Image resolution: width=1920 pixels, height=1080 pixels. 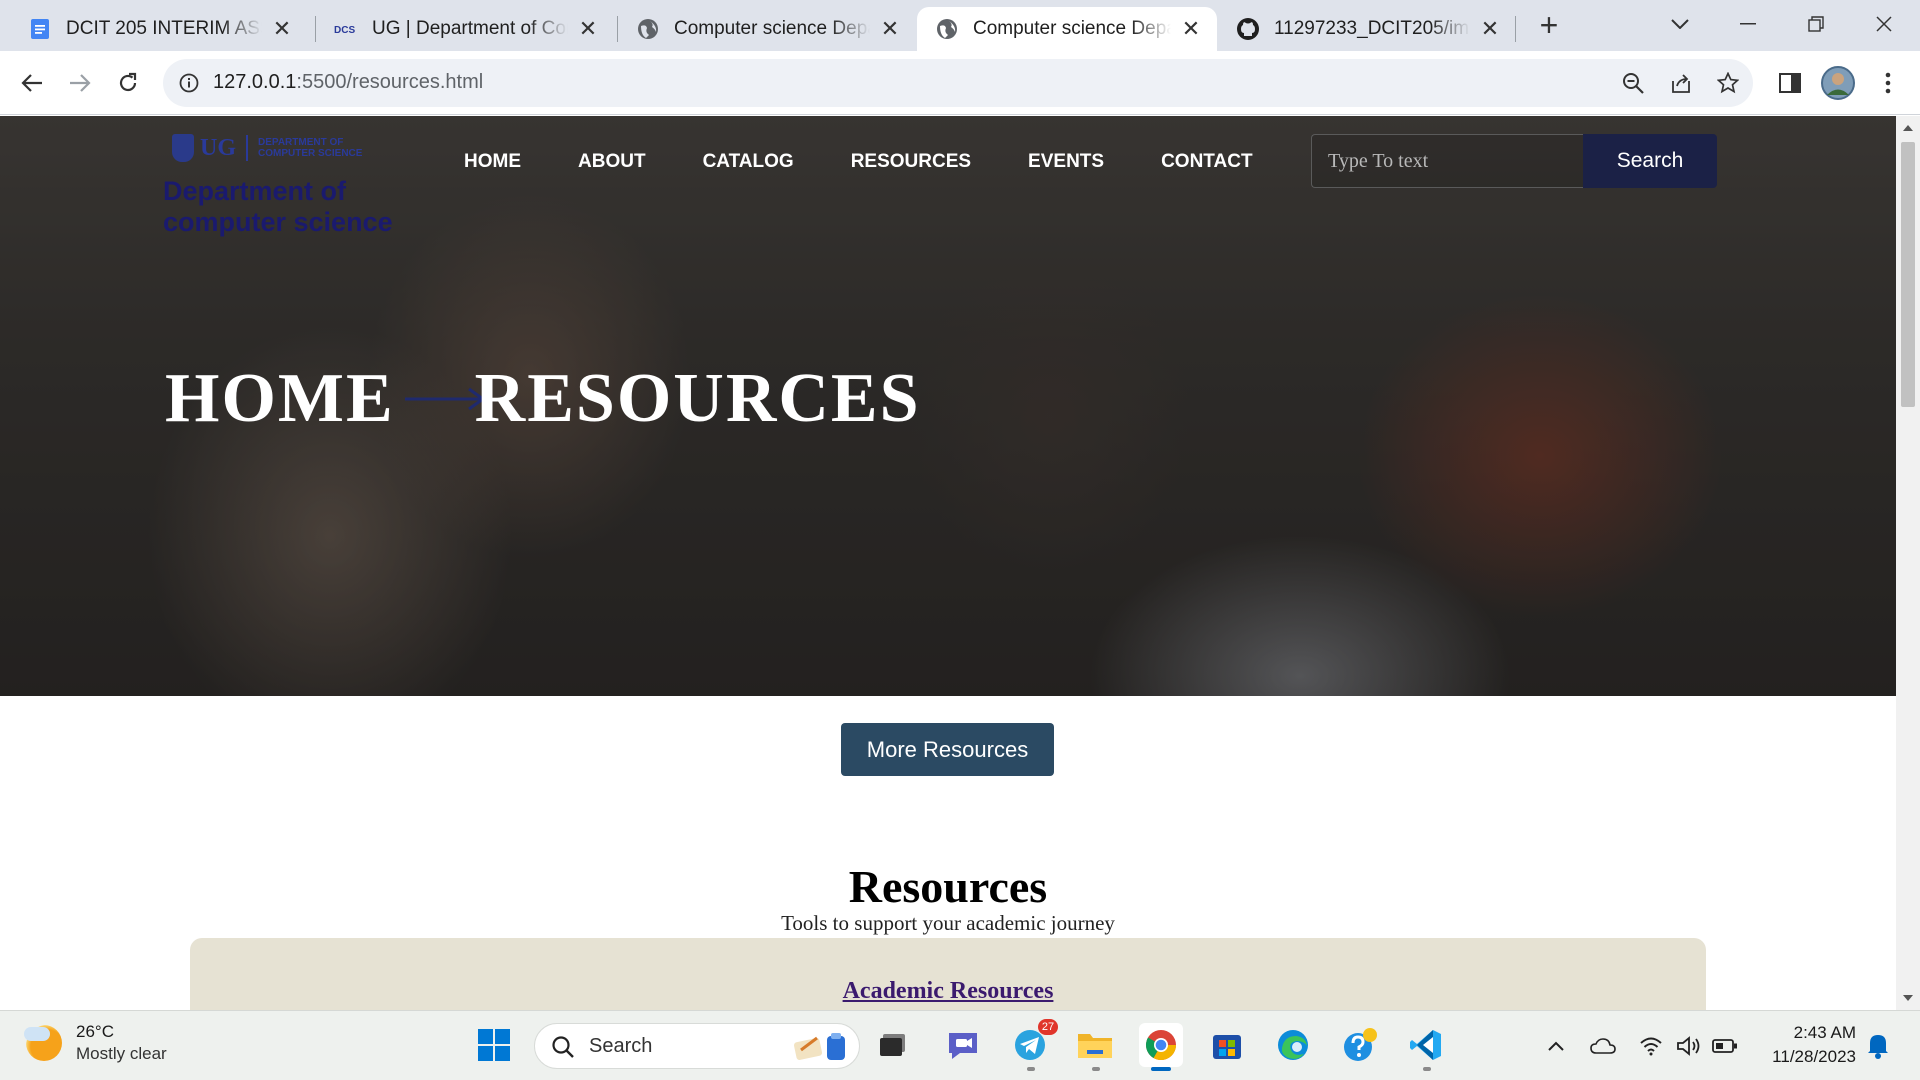 What do you see at coordinates (1838, 83) in the screenshot?
I see `profile-avatar` at bounding box center [1838, 83].